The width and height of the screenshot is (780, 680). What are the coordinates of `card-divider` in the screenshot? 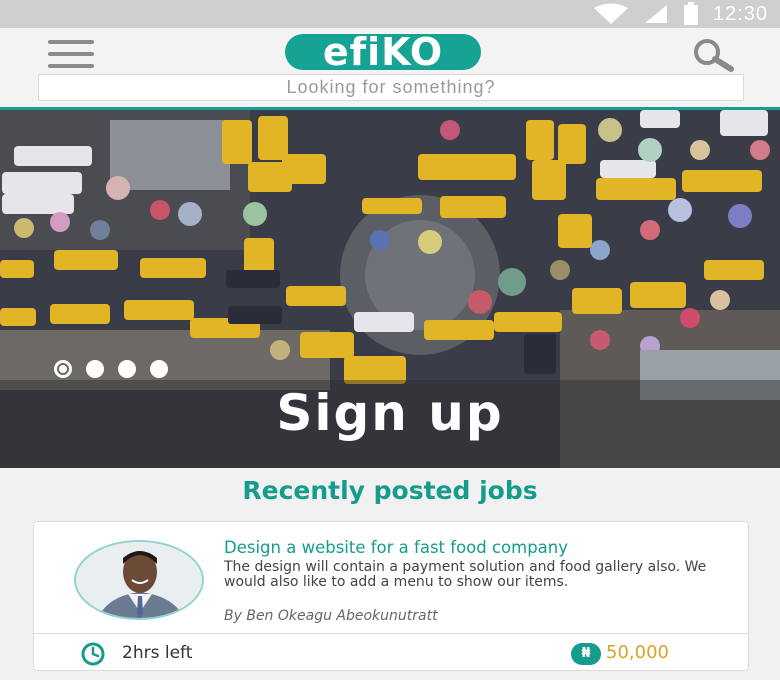 It's located at (391, 633).